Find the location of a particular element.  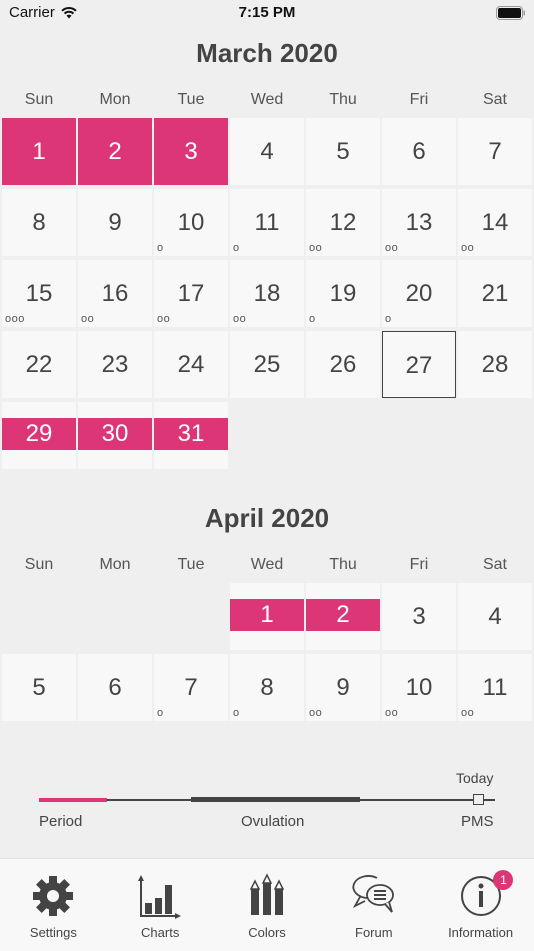

day-number: 24 is located at coordinates (191, 364).